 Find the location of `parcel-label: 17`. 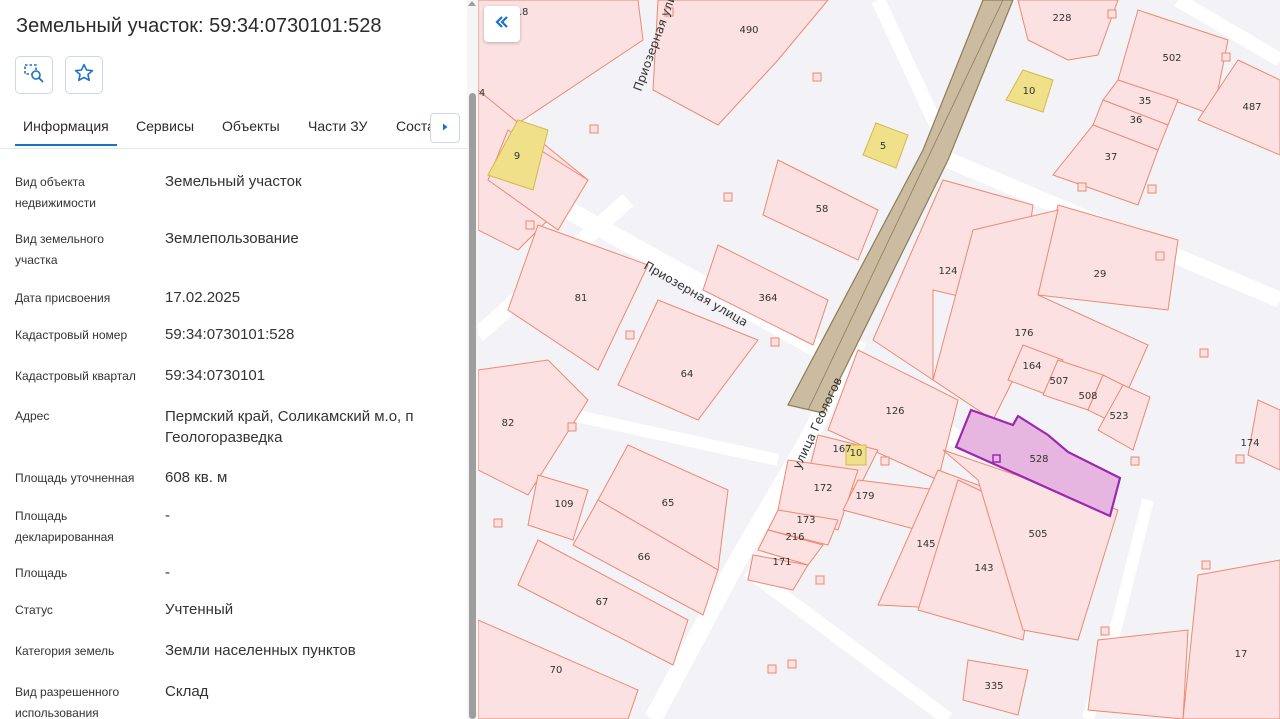

parcel-label: 17 is located at coordinates (1241, 654).